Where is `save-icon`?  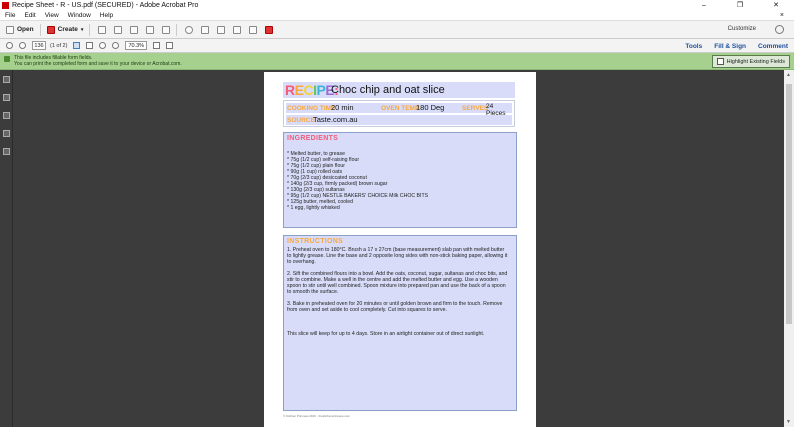
save-icon is located at coordinates (102, 29).